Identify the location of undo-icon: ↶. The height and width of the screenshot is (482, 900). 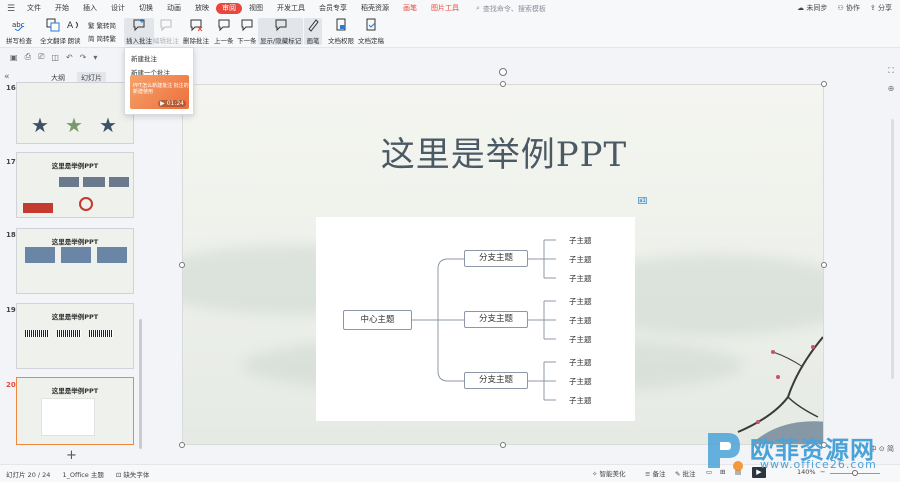
(69, 57).